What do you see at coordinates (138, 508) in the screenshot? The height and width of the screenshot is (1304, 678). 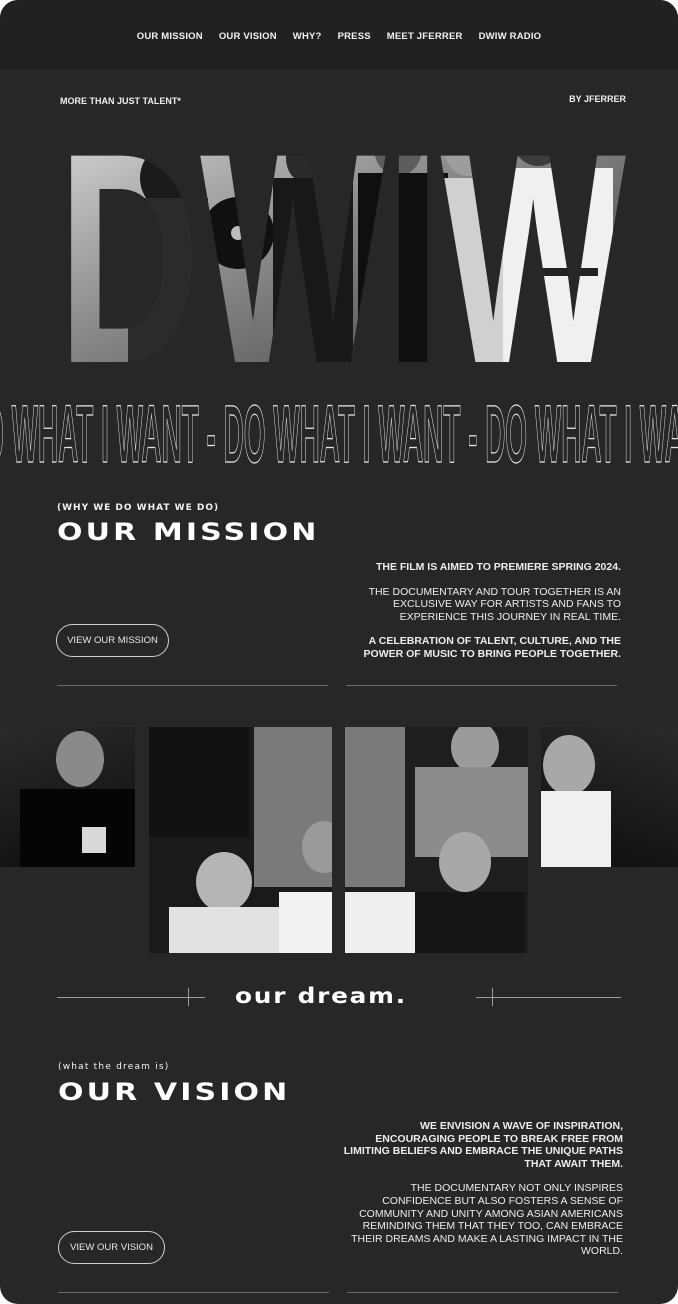 I see `mission-eyebrow: (WHY WE DO WHAT WE DO)` at bounding box center [138, 508].